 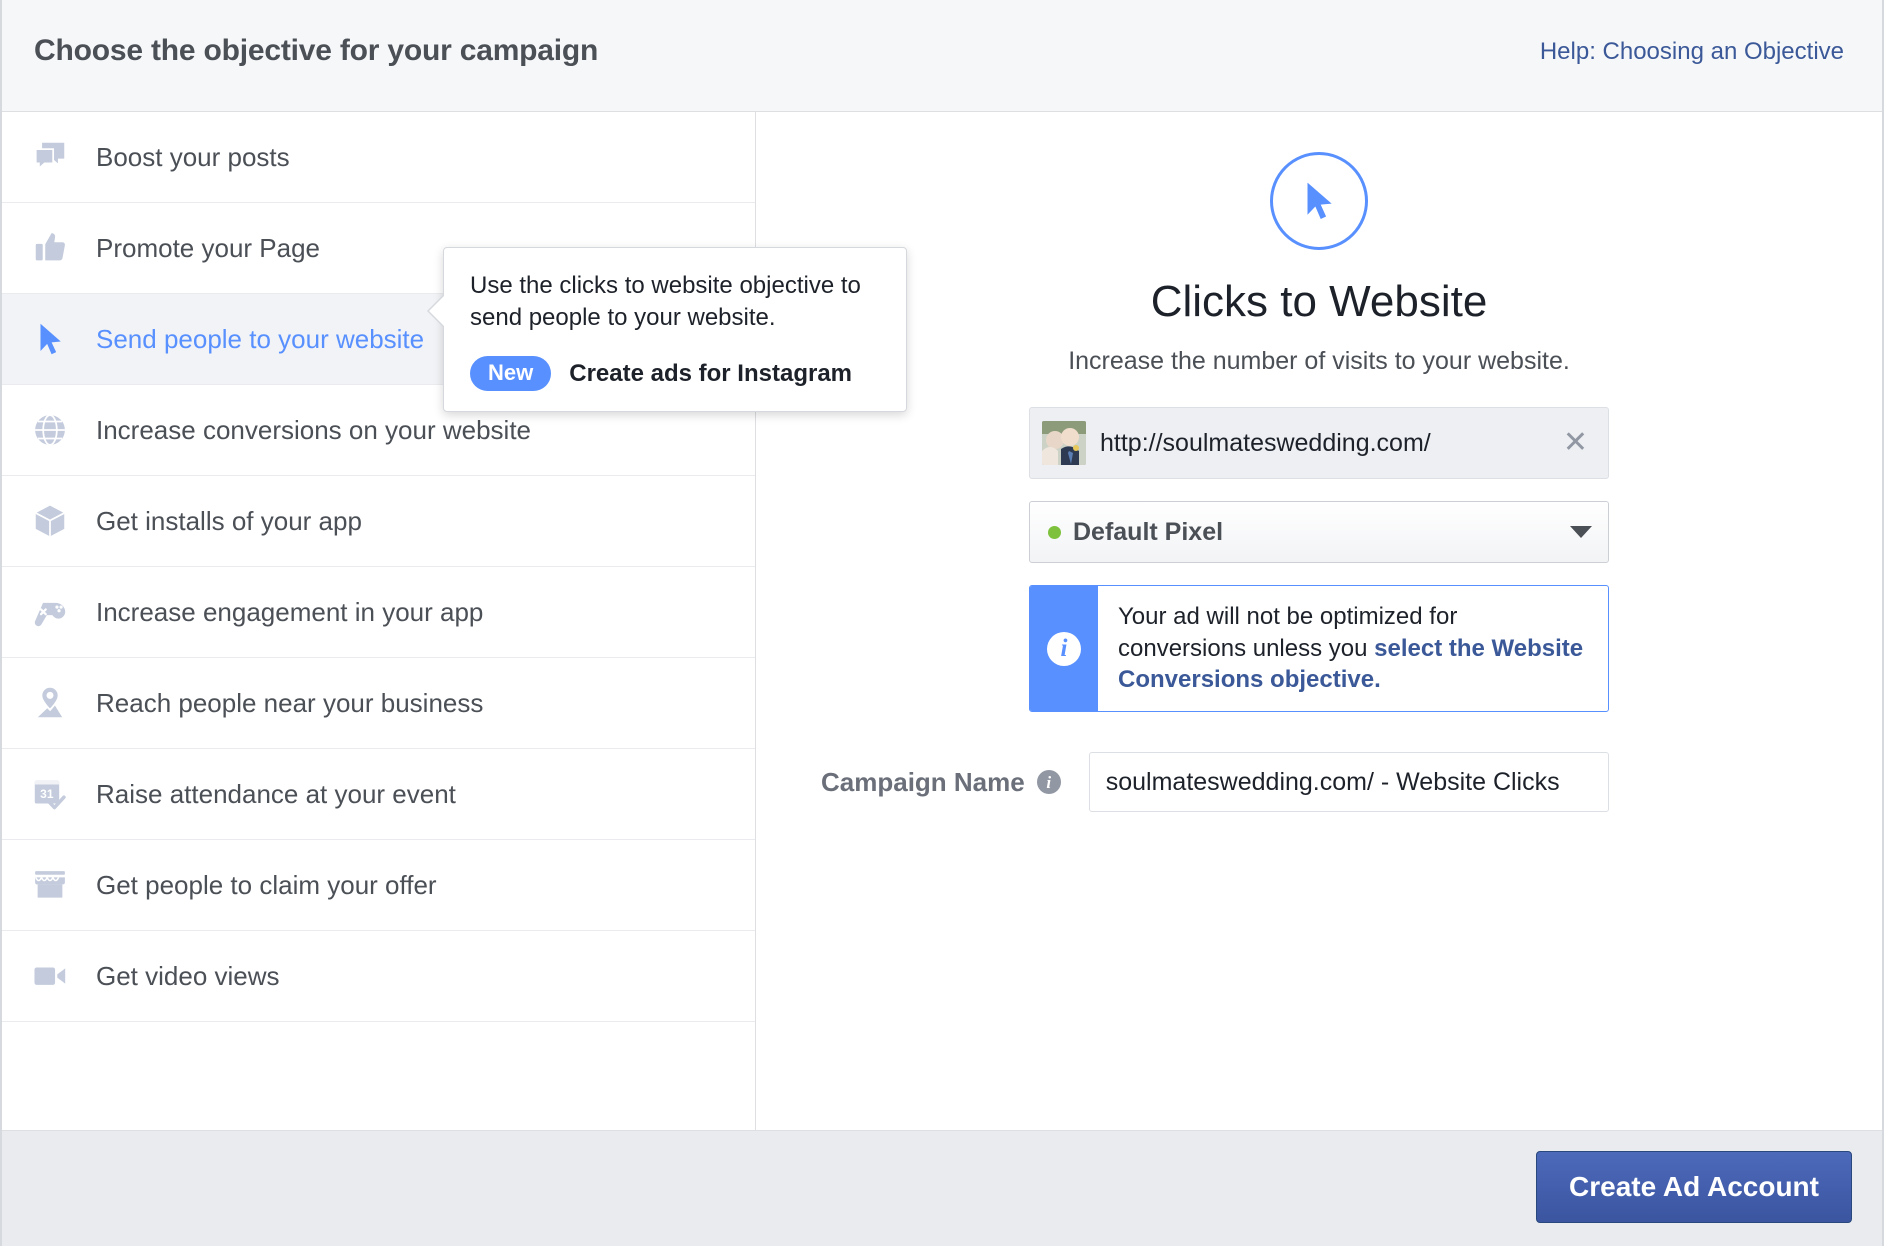 I want to click on pixel-status-dot, so click(x=1054, y=532).